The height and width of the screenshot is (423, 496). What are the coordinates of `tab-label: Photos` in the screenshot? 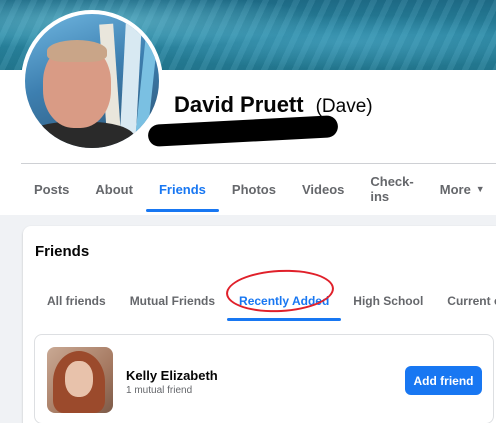 It's located at (253, 189).